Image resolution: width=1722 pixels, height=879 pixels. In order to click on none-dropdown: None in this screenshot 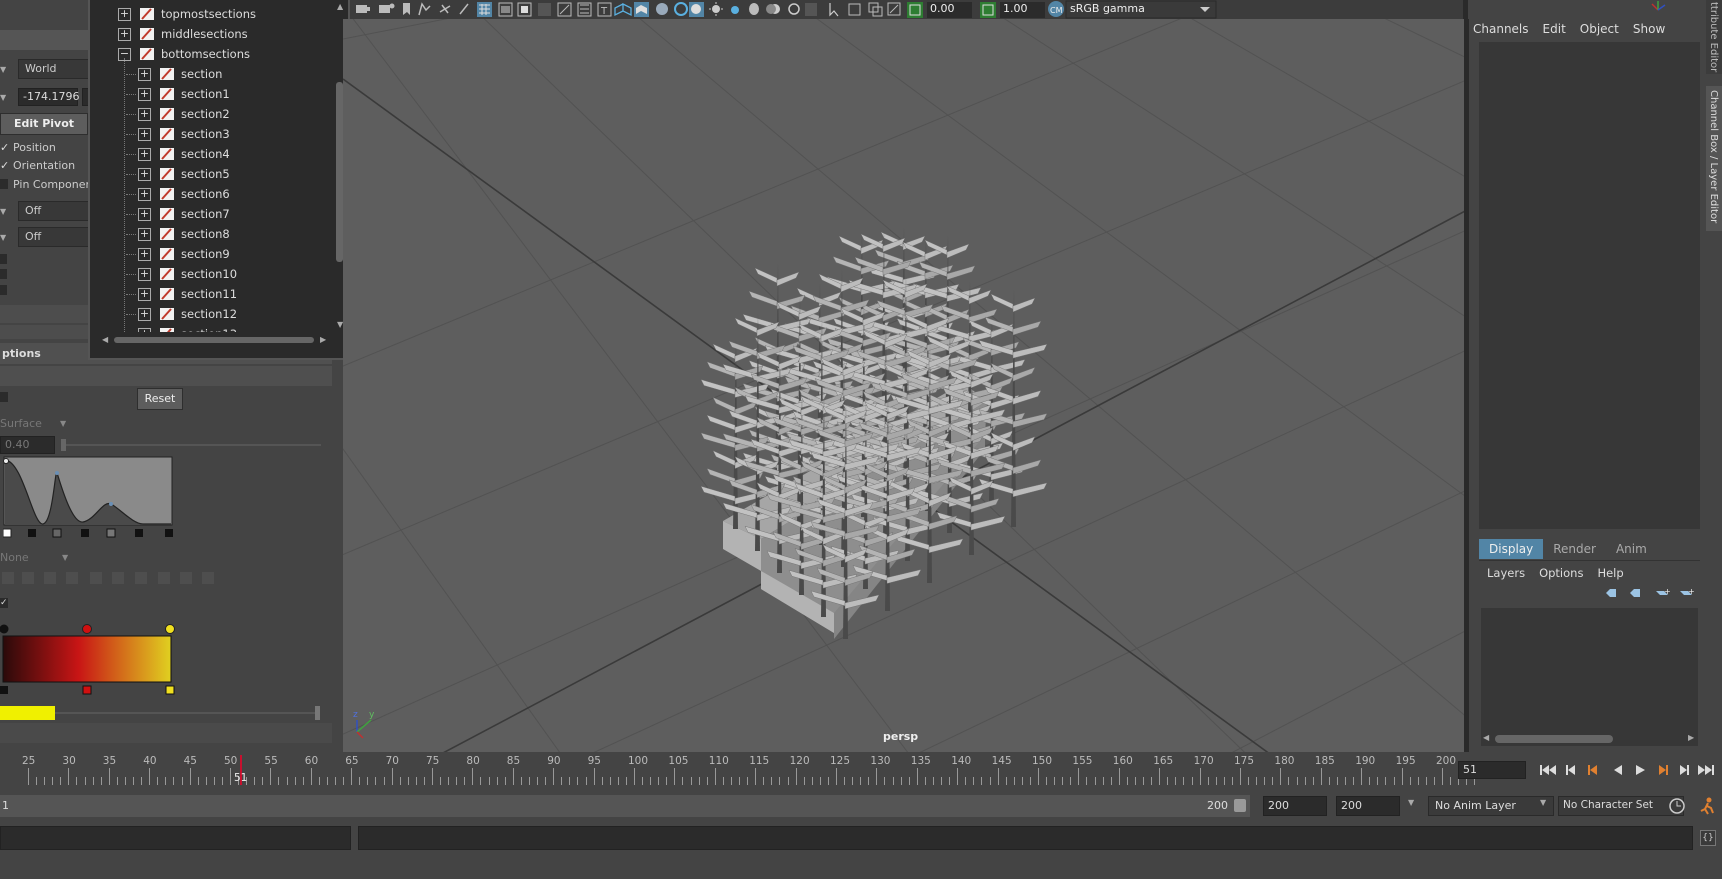, I will do `click(25, 557)`.